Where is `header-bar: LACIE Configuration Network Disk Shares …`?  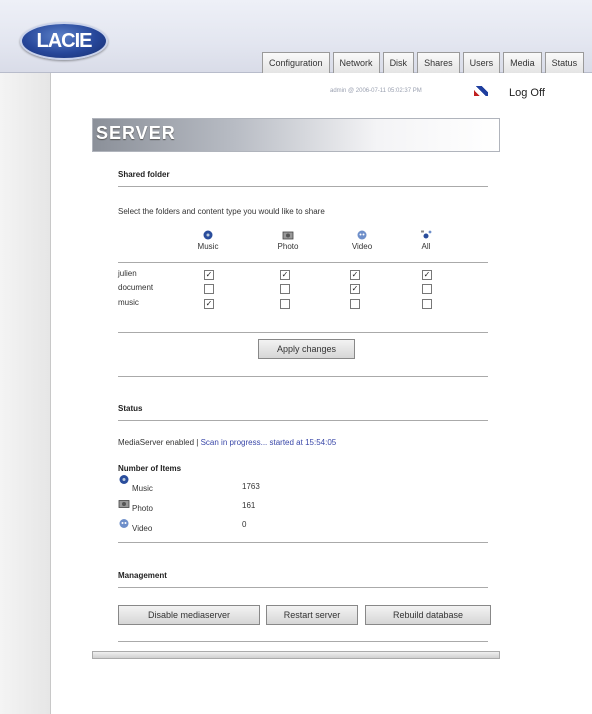
header-bar: LACIE Configuration Network Disk Shares … is located at coordinates (296, 36).